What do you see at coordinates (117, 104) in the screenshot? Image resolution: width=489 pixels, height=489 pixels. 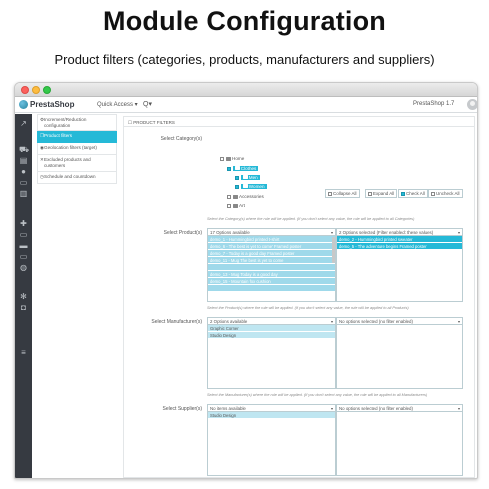 I see `quick-access-menu: Quick Access ▾` at bounding box center [117, 104].